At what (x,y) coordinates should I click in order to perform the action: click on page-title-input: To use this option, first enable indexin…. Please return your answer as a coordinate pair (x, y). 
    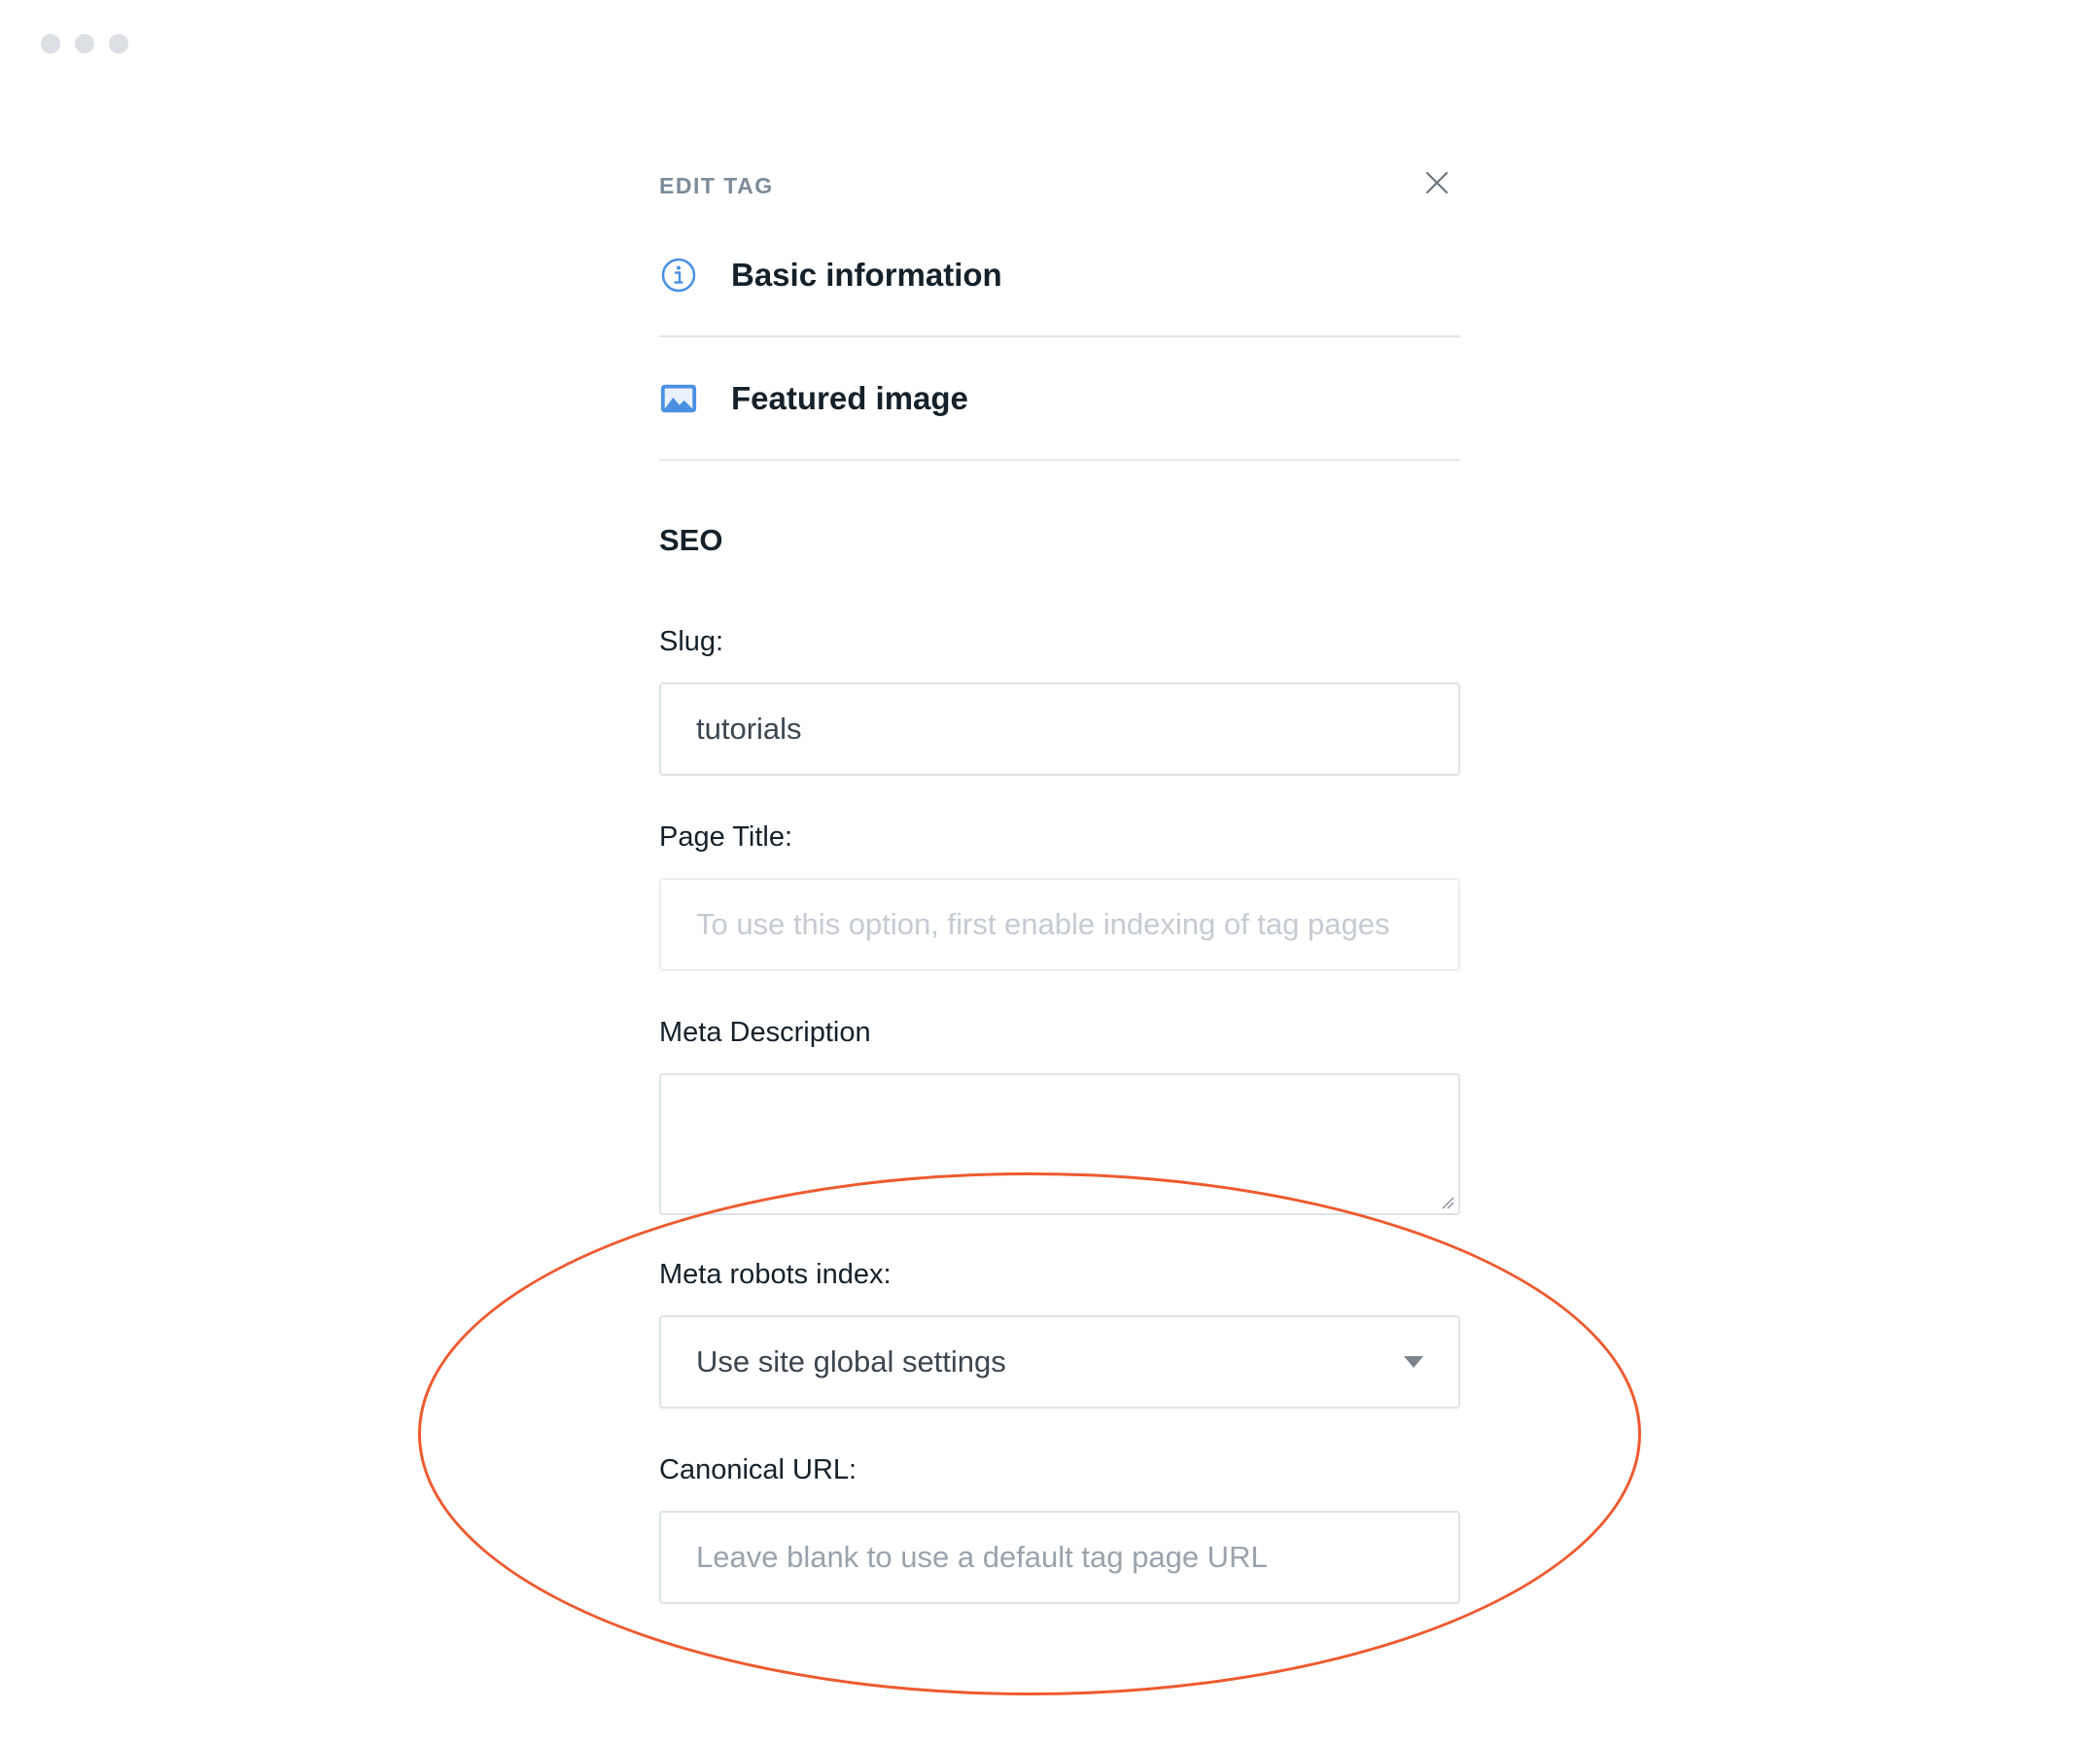
    Looking at the image, I should click on (1059, 924).